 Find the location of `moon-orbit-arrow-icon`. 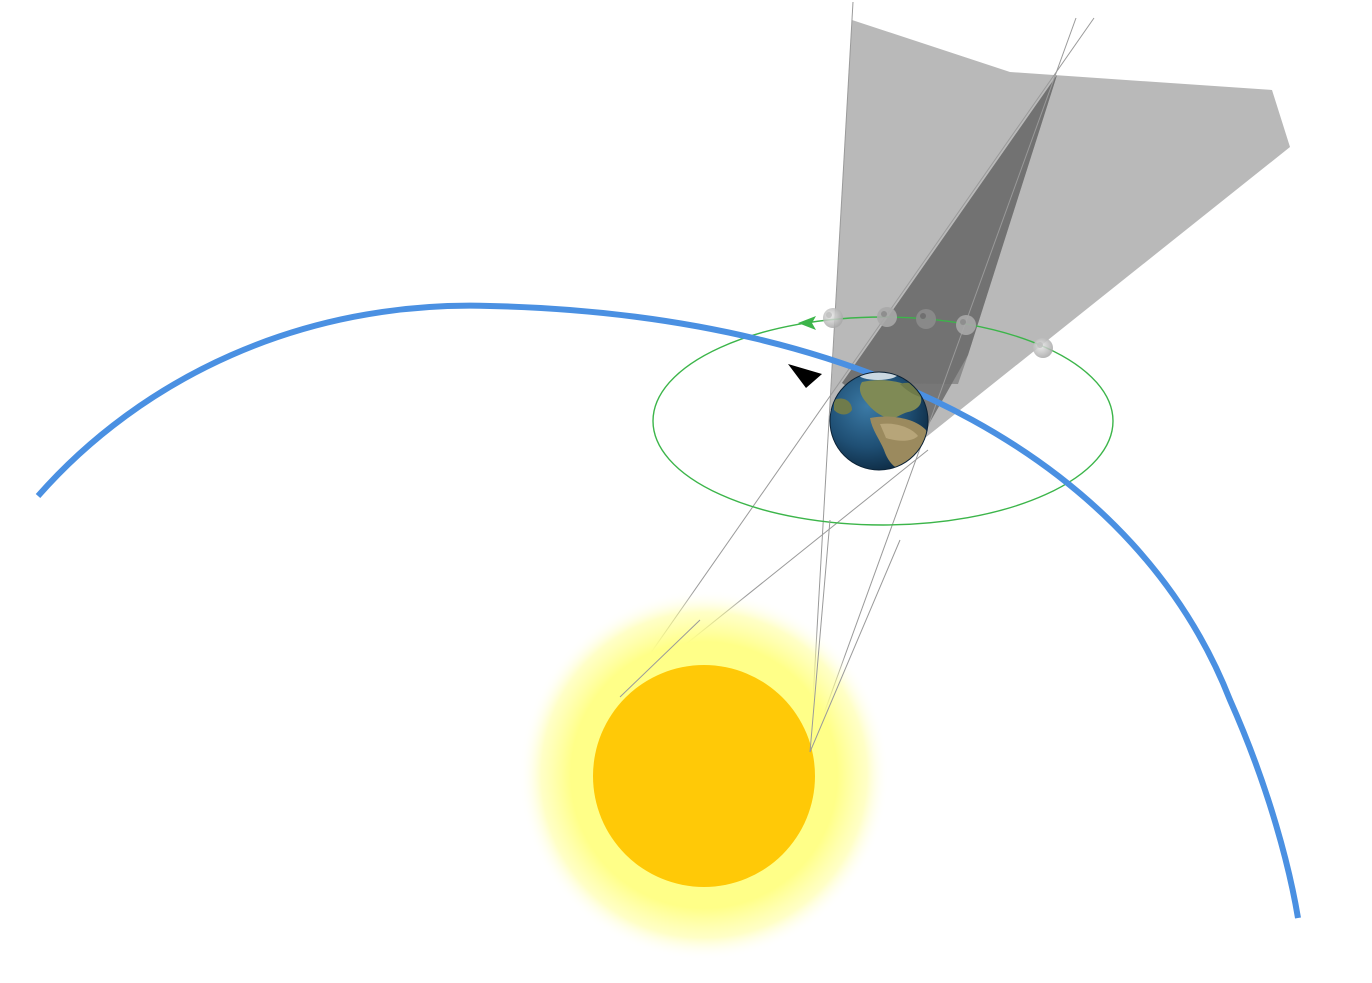

moon-orbit-arrow-icon is located at coordinates (807, 323).